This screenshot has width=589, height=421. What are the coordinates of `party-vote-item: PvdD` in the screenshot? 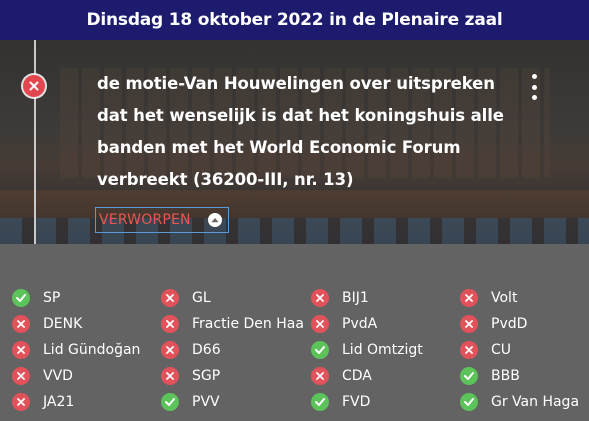 It's located at (524, 324).